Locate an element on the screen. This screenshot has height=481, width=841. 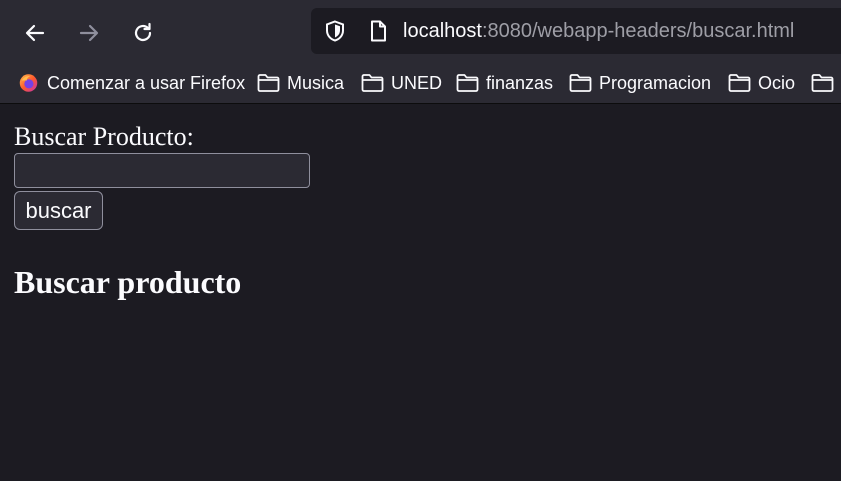
arrow-left-icon is located at coordinates (35, 33).